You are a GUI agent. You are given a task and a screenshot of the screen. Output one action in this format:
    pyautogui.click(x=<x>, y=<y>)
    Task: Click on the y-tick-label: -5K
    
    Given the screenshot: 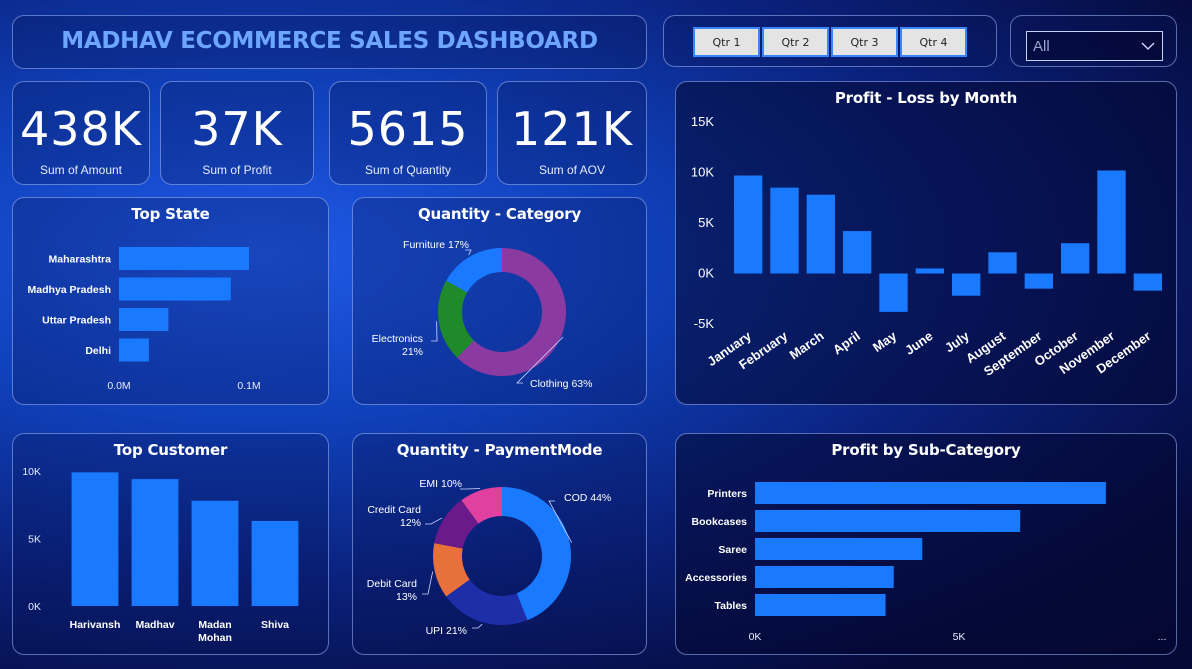 What is the action you would take?
    pyautogui.click(x=704, y=323)
    